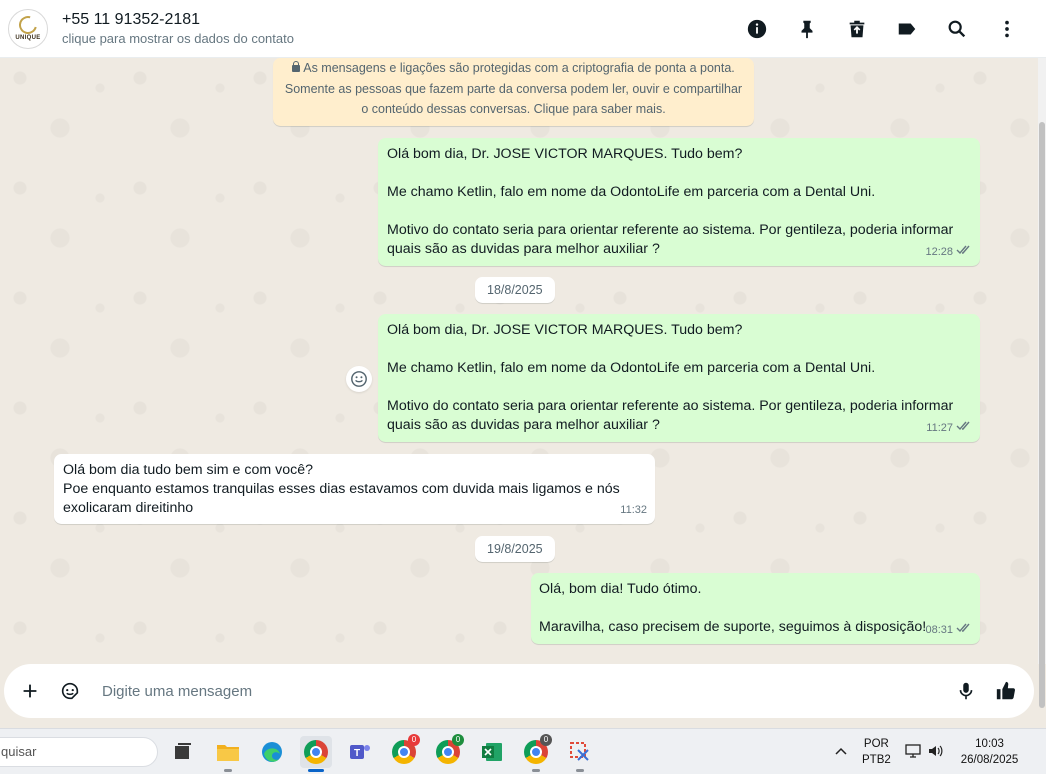  I want to click on message-time: 11:27, so click(939, 428).